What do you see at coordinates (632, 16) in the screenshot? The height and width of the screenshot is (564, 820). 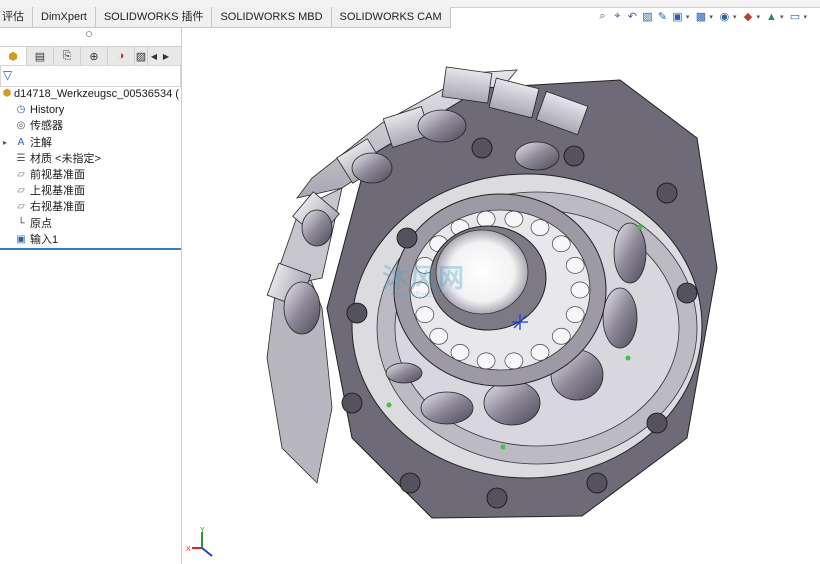 I see `previous-view-icon: ↶` at bounding box center [632, 16].